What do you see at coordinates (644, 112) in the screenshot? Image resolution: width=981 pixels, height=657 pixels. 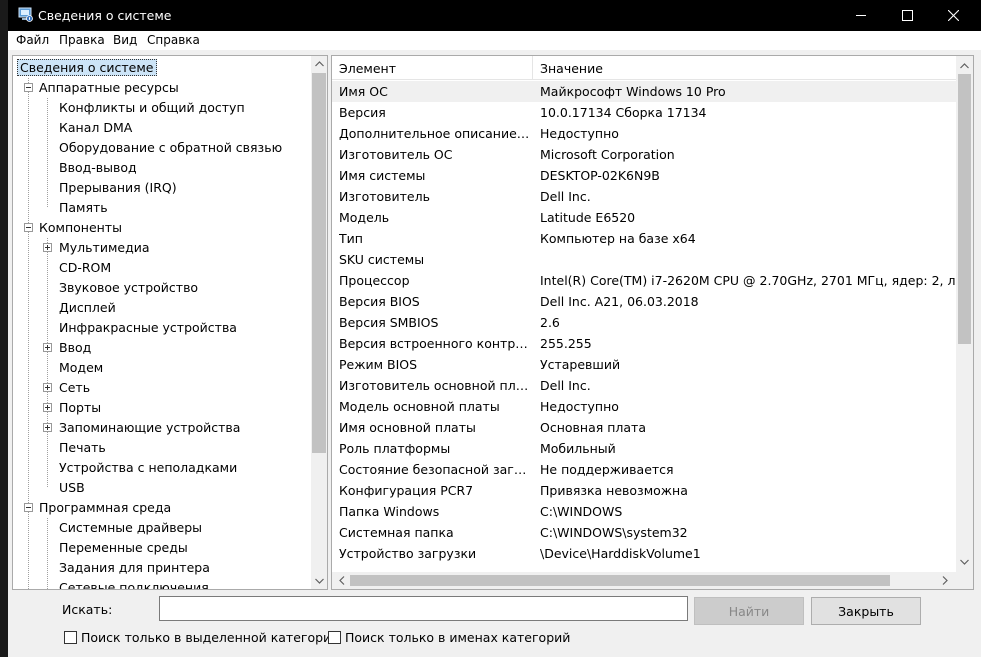 I see `list-row: Версия 10.0.17134 Сборка 17134` at bounding box center [644, 112].